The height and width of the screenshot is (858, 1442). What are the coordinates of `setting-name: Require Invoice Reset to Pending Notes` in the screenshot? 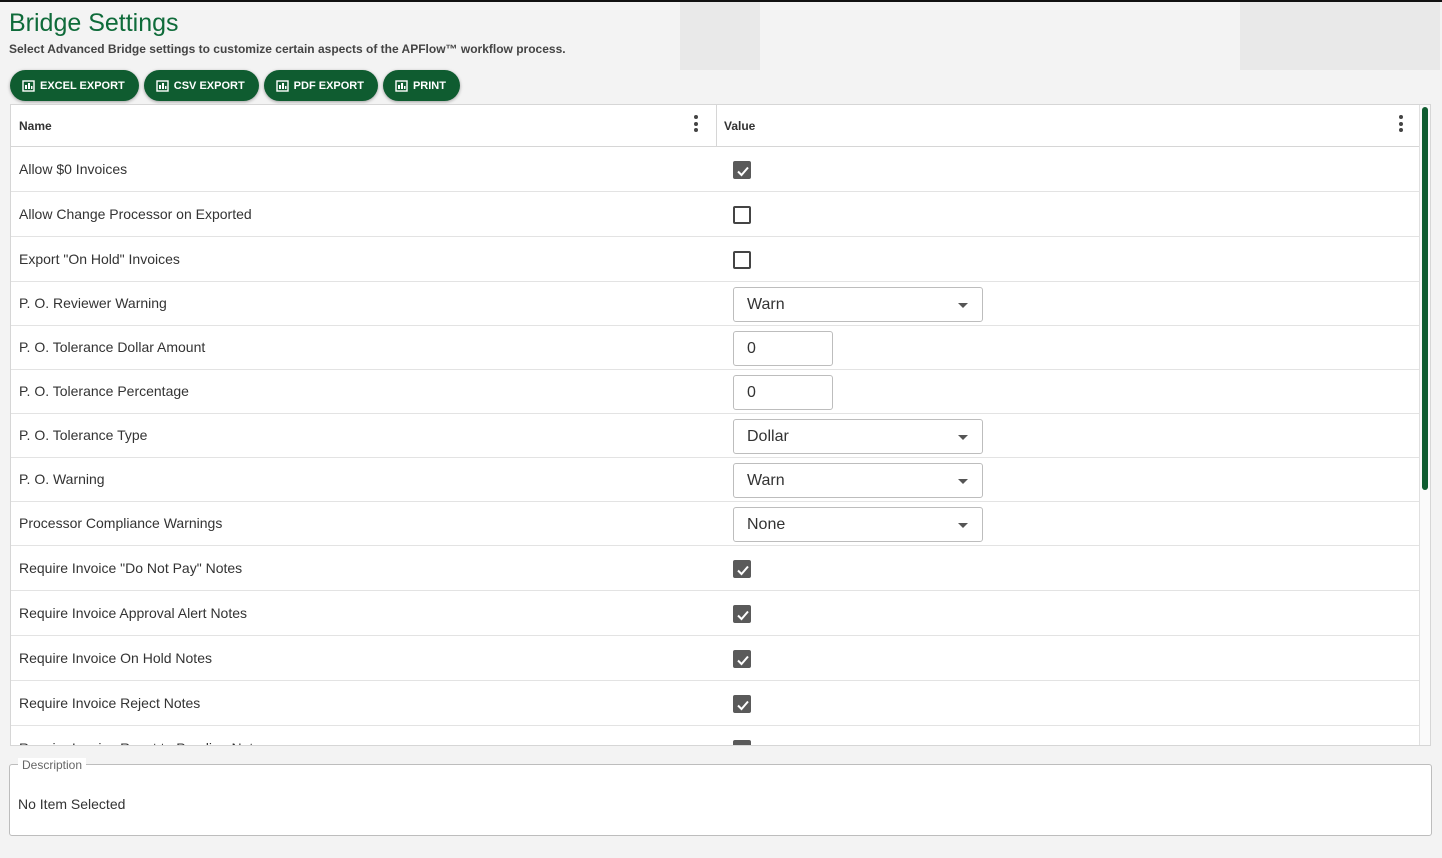 It's located at (143, 743).